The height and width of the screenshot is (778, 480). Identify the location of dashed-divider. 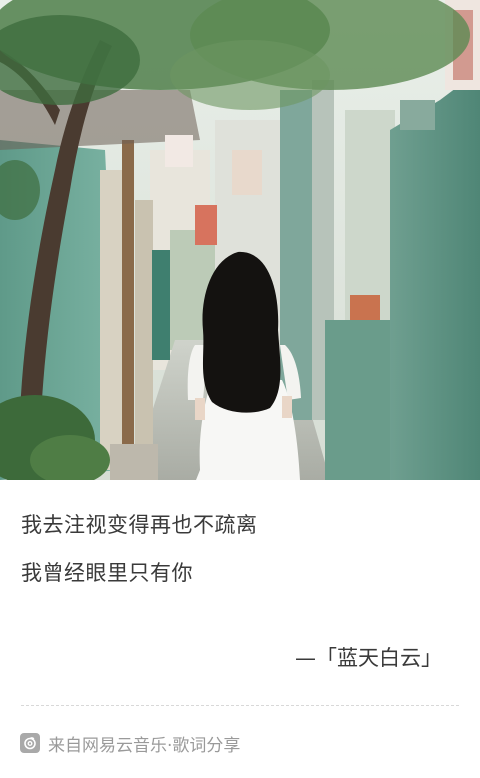
(240, 705).